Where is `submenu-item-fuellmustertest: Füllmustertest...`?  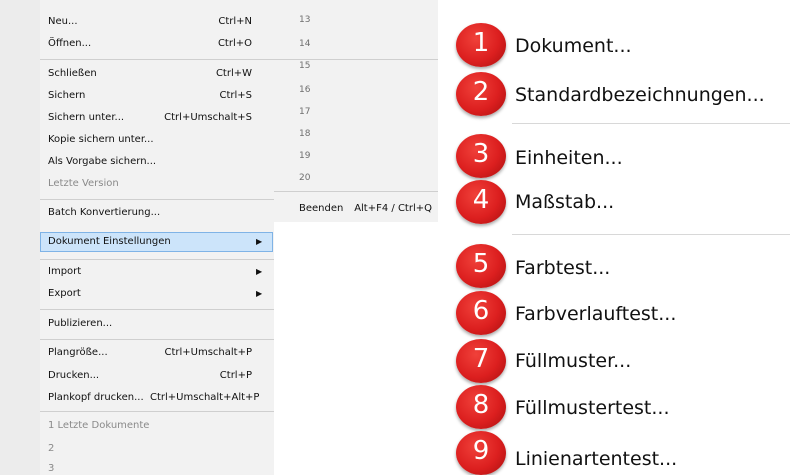
submenu-item-fuellmustertest: Füllmustertest... is located at coordinates (592, 408).